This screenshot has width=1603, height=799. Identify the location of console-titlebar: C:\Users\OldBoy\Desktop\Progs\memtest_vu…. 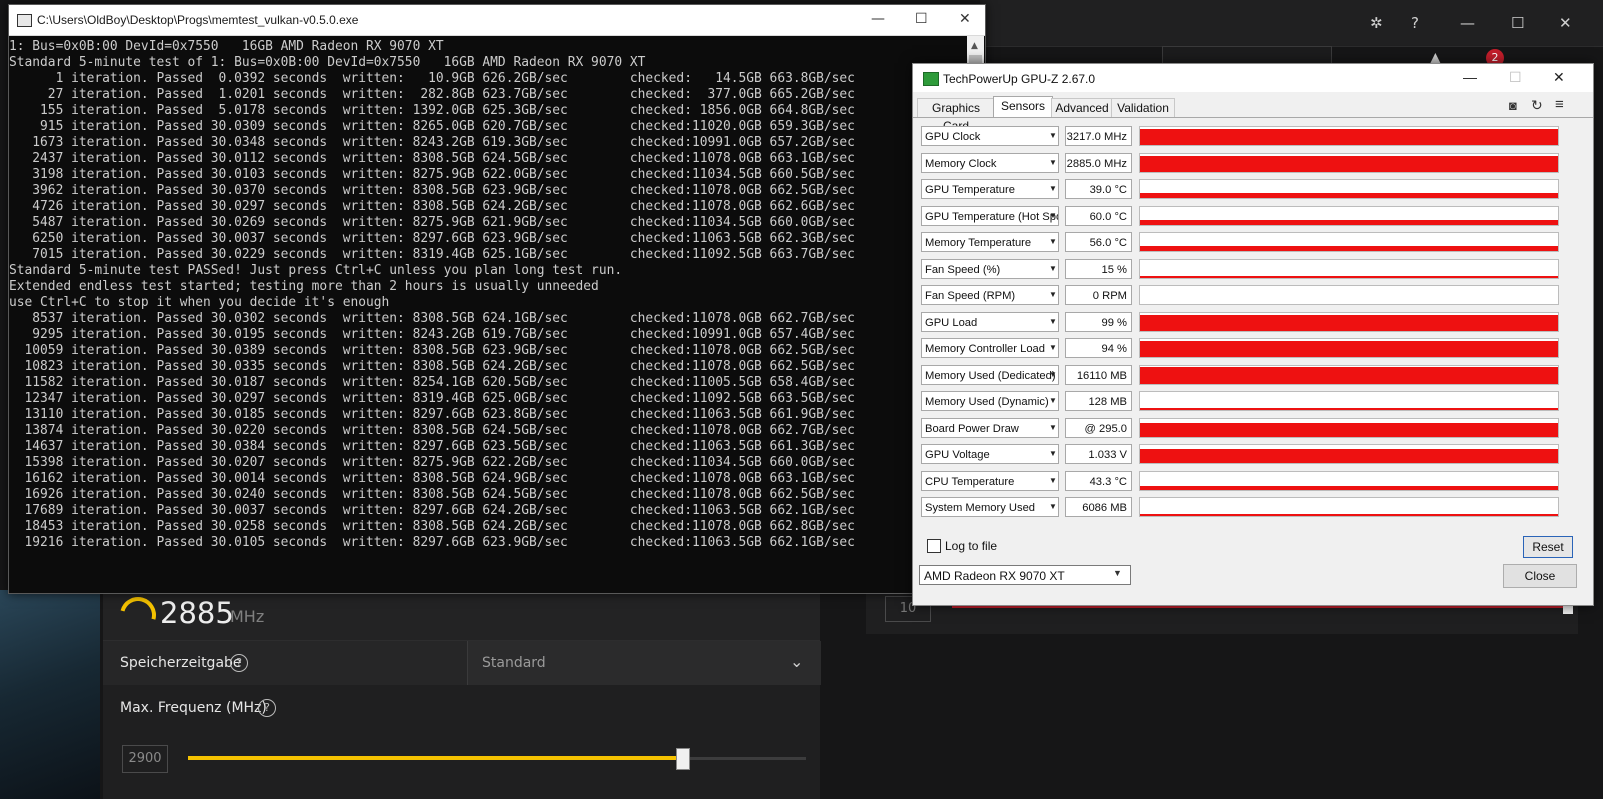
(497, 20).